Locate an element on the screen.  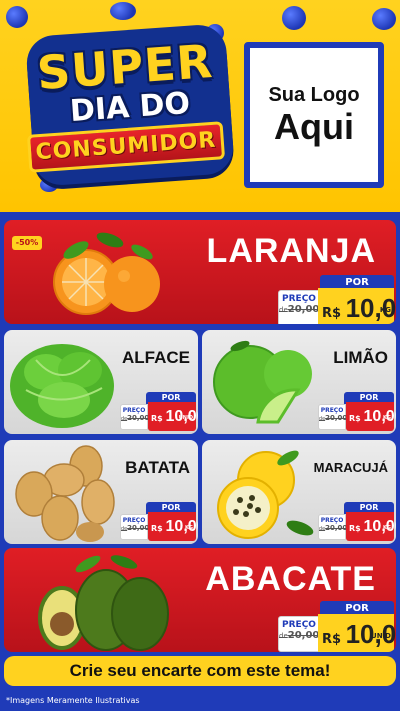
product-card-alface: ALFACE POR PREÇO de20,00 R$ 10,00 UNID is located at coordinates (101, 382).